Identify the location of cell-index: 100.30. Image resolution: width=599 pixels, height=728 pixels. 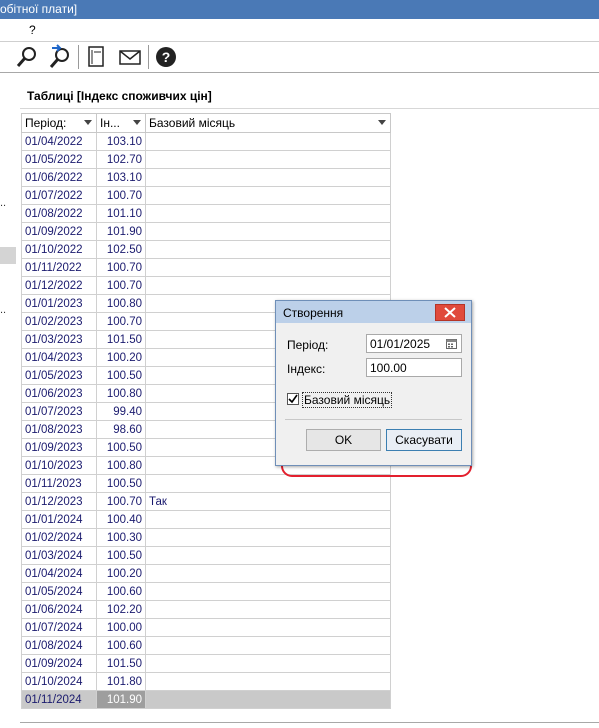
(121, 537).